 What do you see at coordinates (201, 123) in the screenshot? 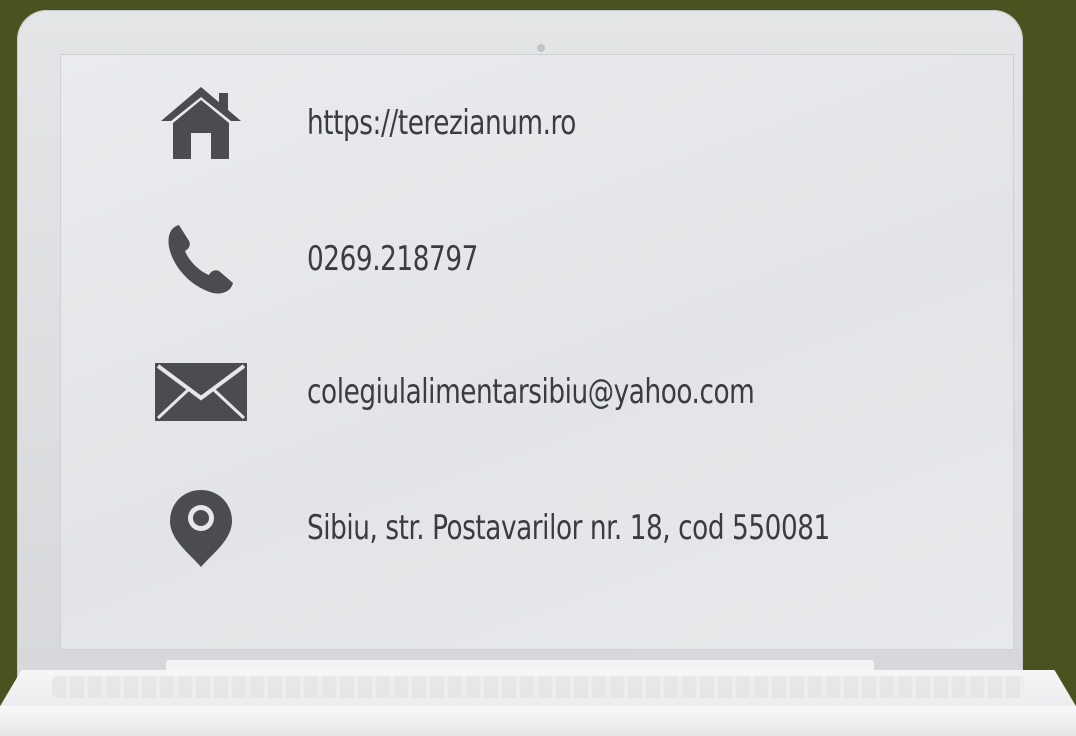
I see `home-icon` at bounding box center [201, 123].